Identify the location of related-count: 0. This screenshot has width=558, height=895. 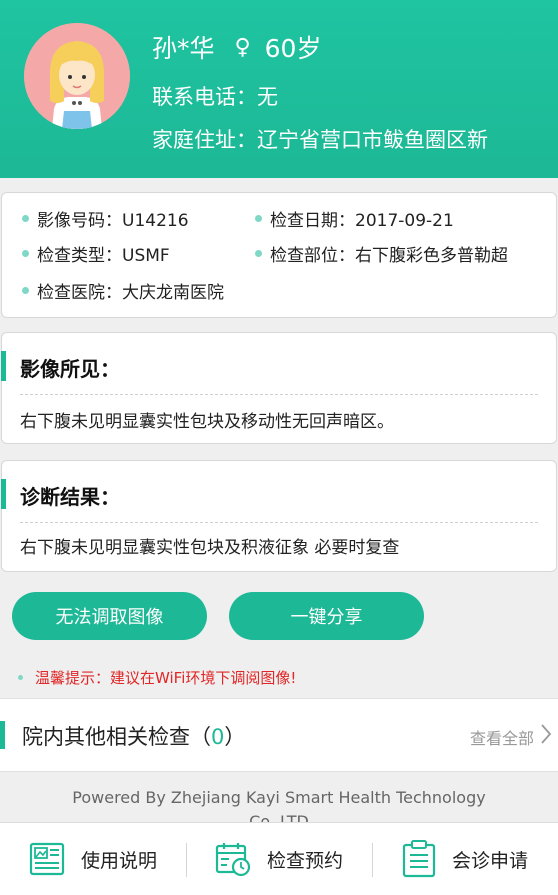
(218, 737).